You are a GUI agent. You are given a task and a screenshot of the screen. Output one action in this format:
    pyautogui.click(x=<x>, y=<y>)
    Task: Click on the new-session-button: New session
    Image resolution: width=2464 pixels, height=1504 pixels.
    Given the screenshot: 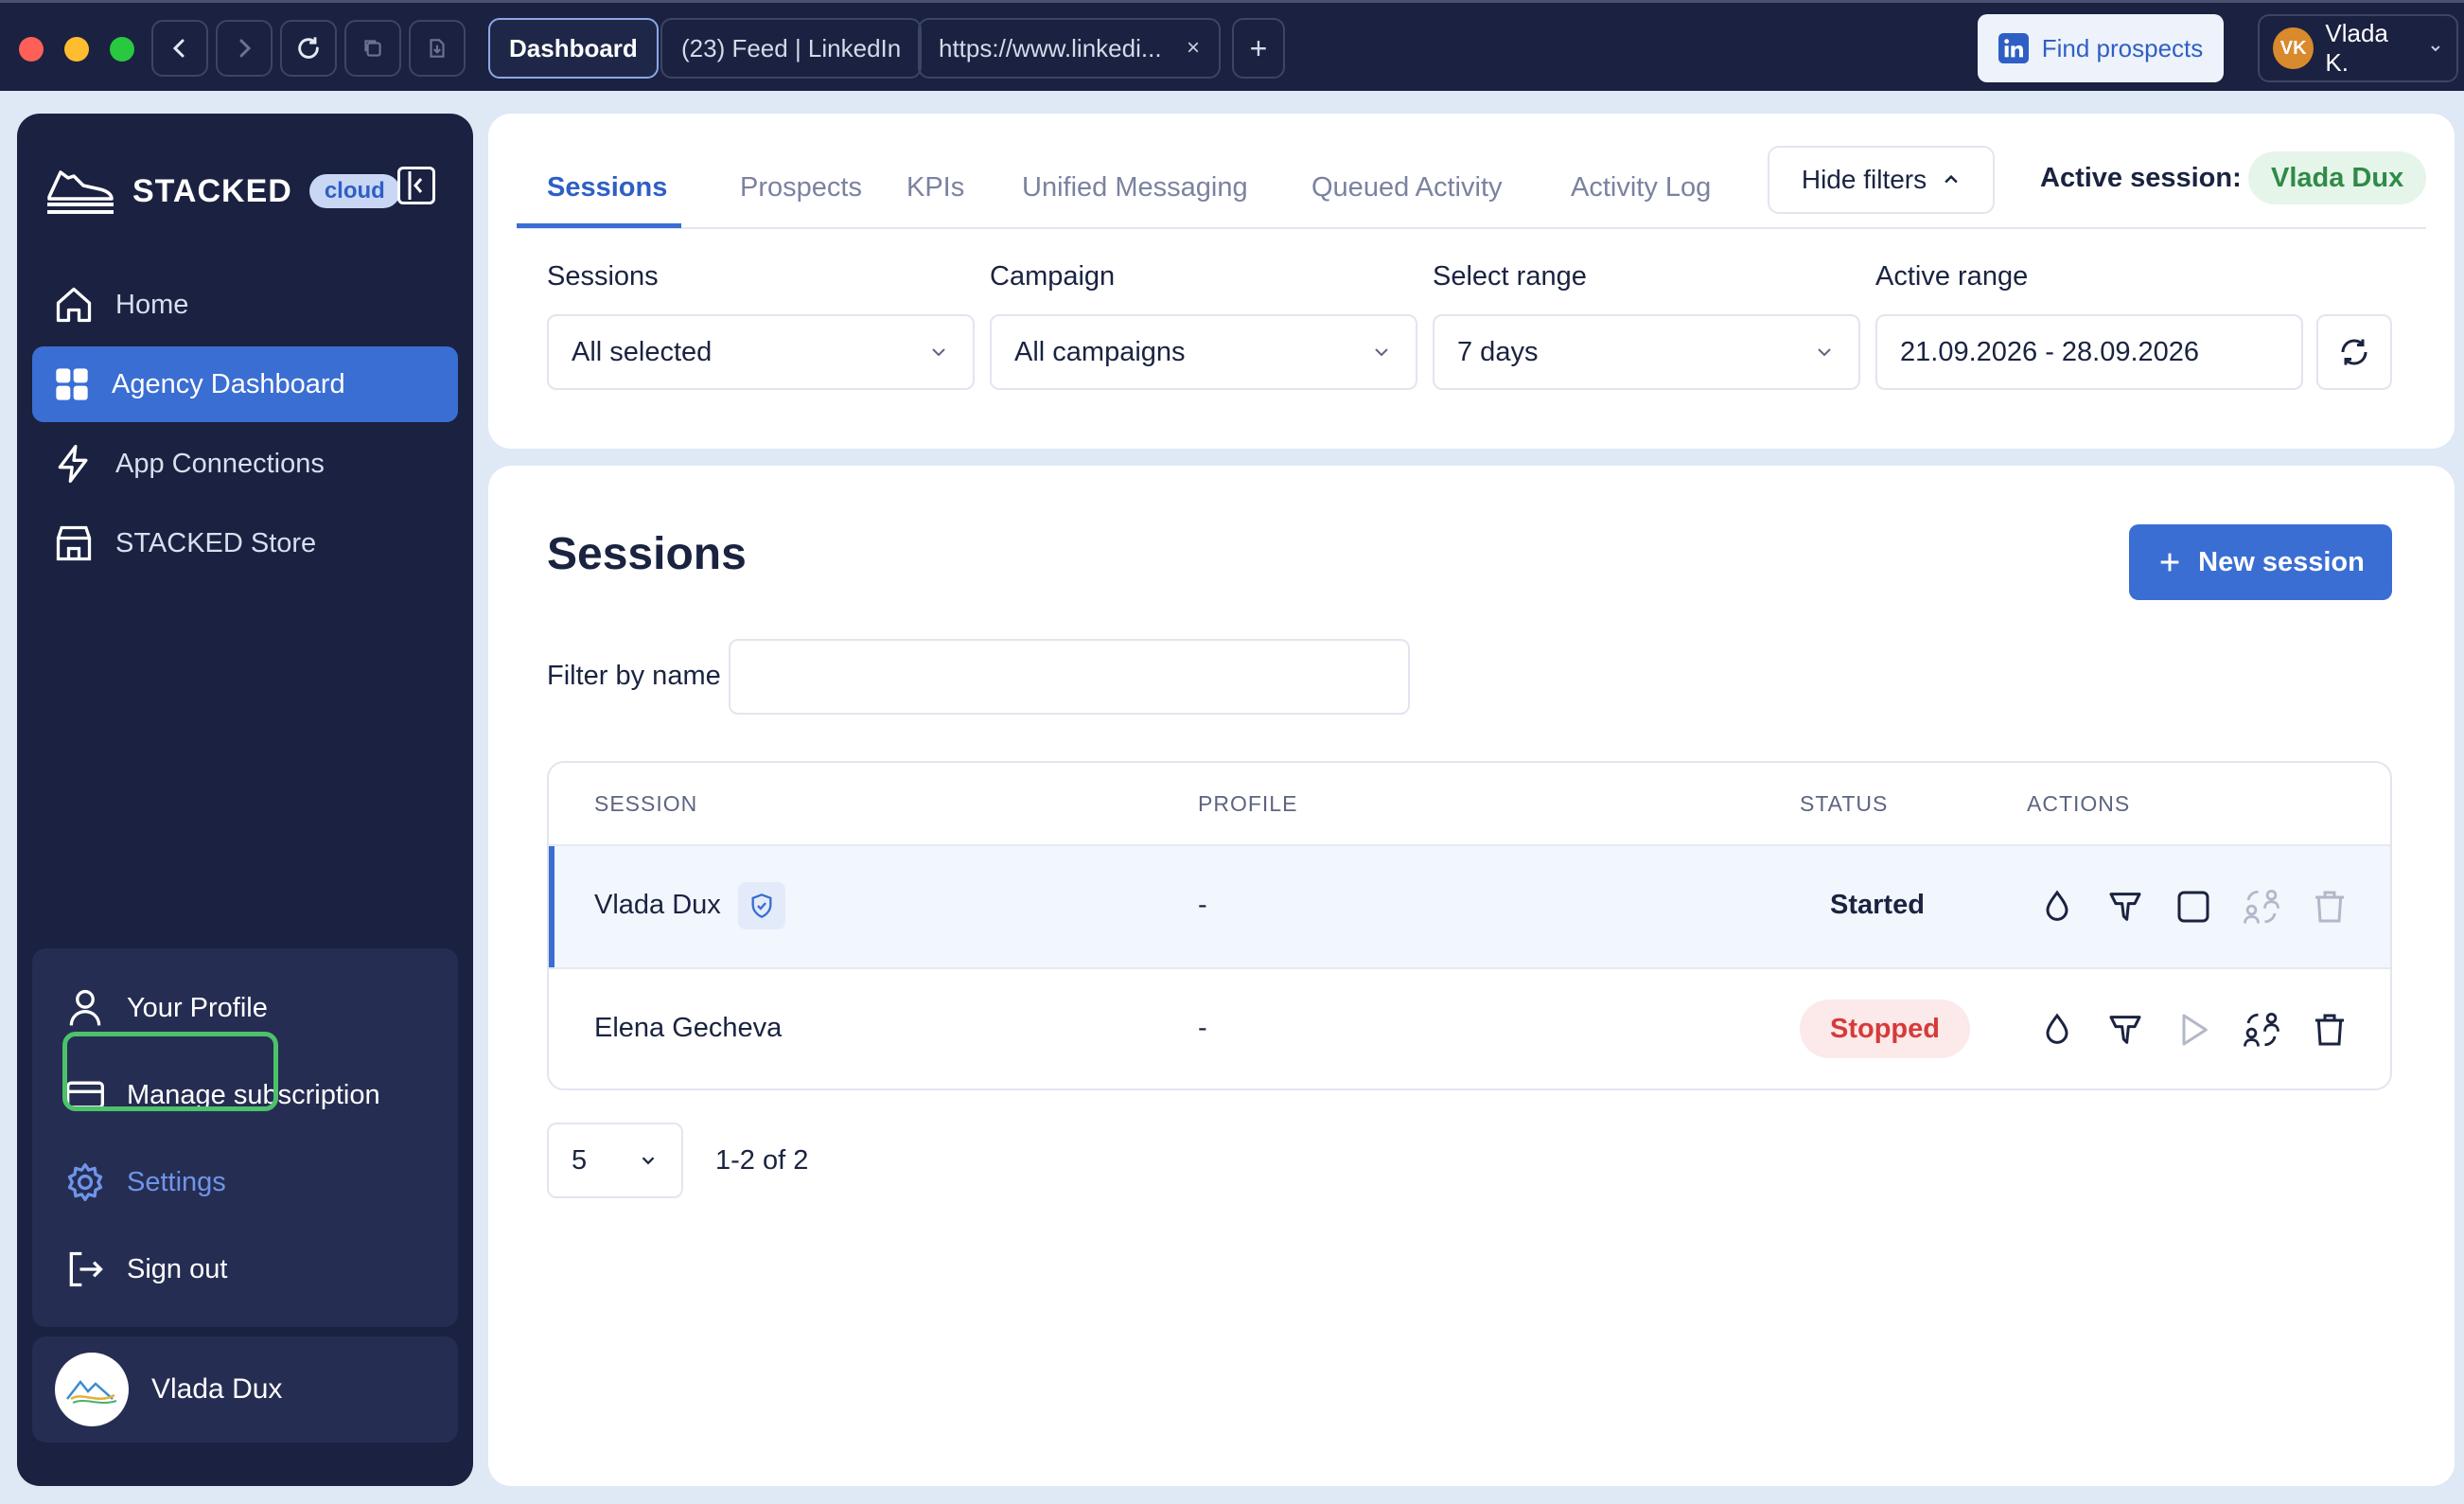 What is the action you would take?
    pyautogui.click(x=2260, y=562)
    